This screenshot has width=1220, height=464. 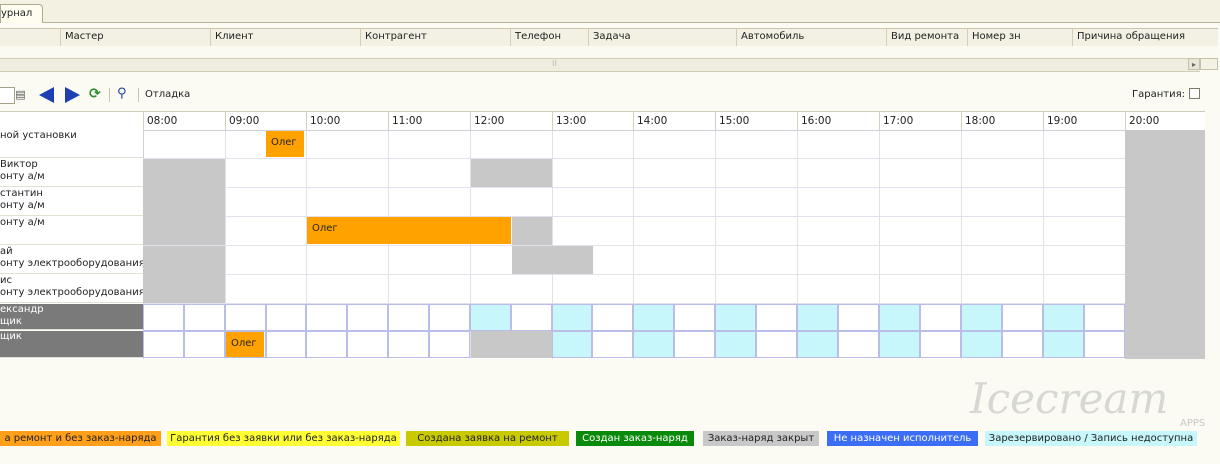 I want to click on time-label: 12:00, so click(x=489, y=121).